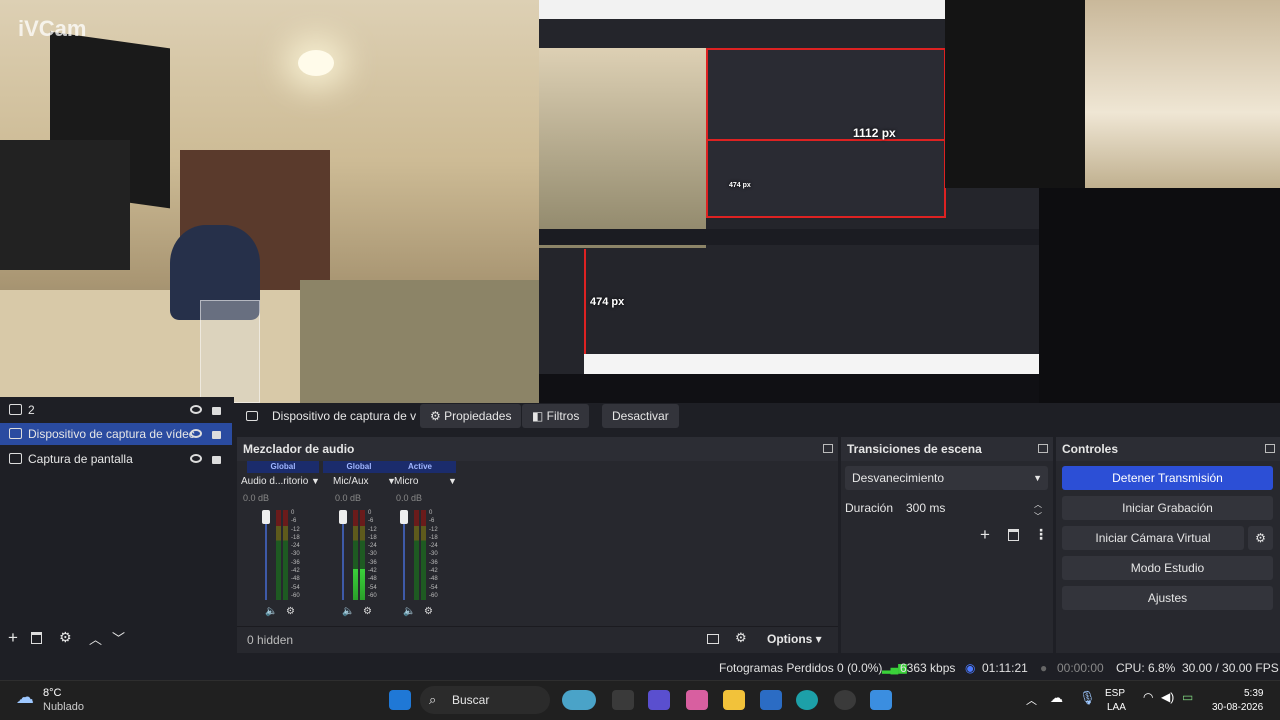  Describe the element at coordinates (1056, 698) in the screenshot. I see `cloud-sync-icon: ☁` at that location.